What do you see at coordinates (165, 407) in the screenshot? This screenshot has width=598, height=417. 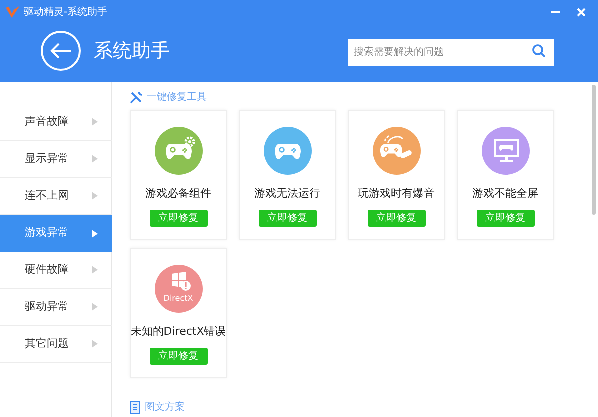 I see `section-title: 图文方案` at bounding box center [165, 407].